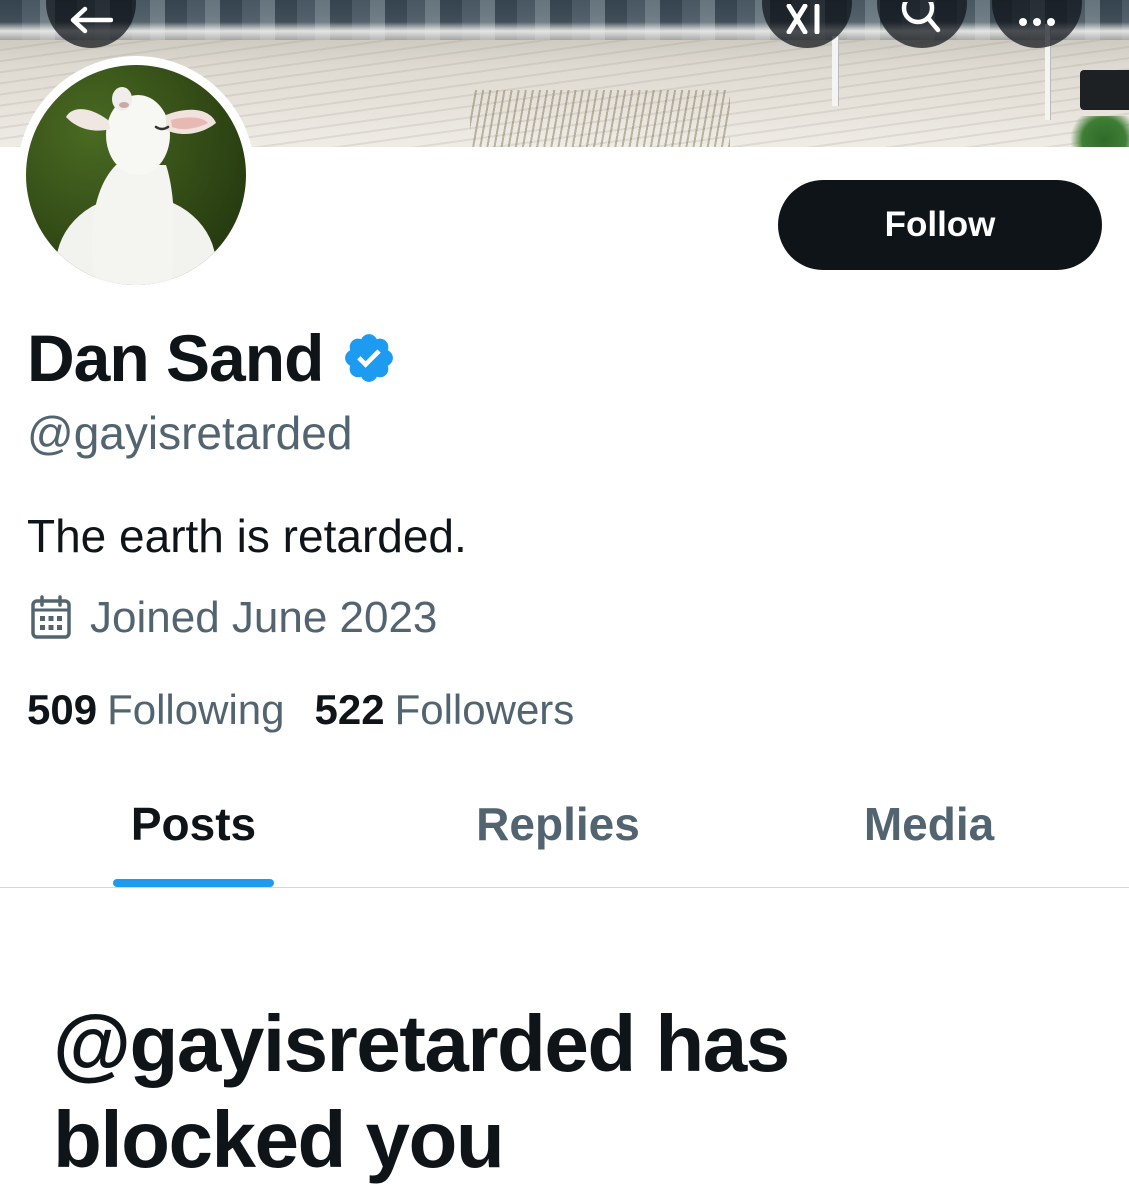 Image resolution: width=1129 pixels, height=1200 pixels. I want to click on more-horizontal-icon, so click(1037, 22).